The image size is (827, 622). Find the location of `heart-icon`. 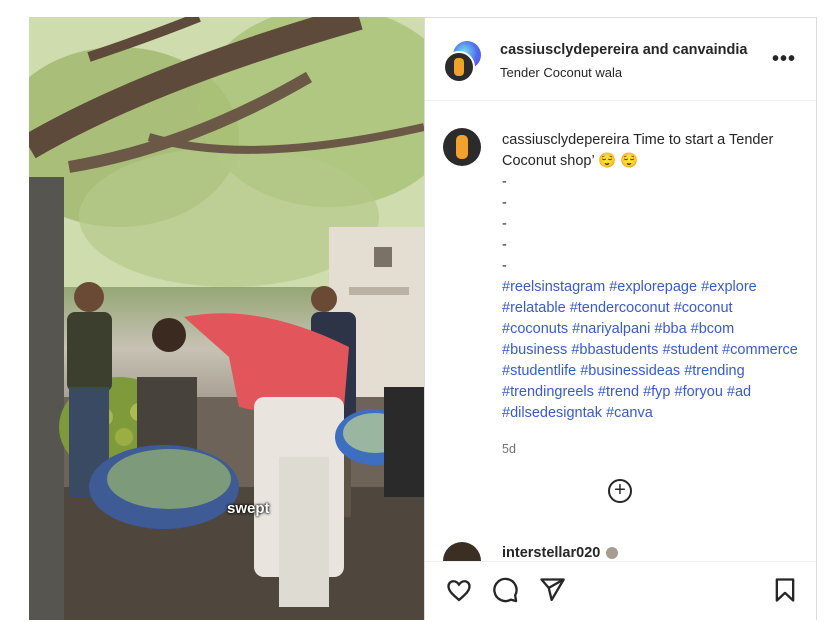

heart-icon is located at coordinates (459, 590).